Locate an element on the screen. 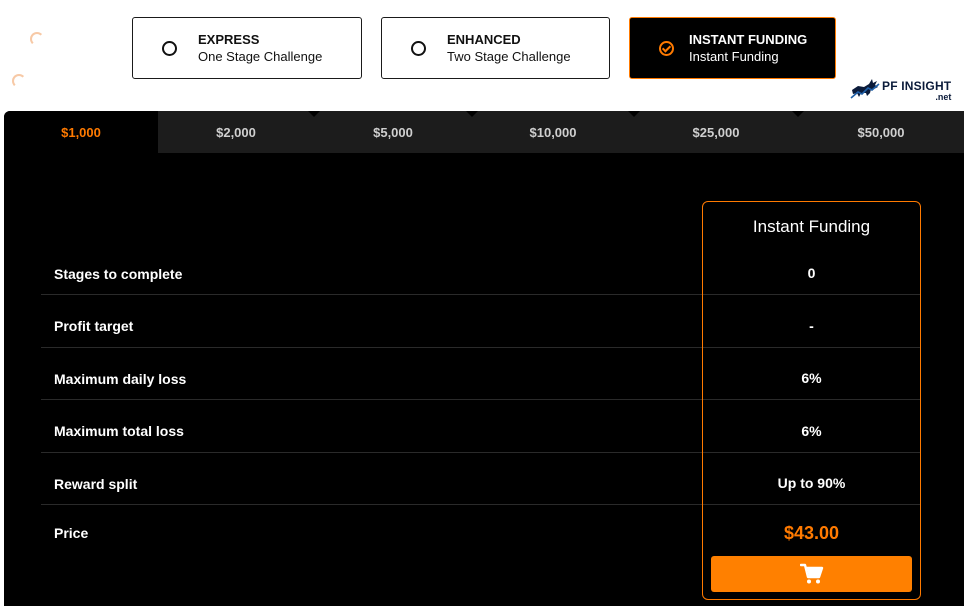 The height and width of the screenshot is (606, 964). plan-card-enhanced: ENHANCED Two Stage Challenge is located at coordinates (495, 48).